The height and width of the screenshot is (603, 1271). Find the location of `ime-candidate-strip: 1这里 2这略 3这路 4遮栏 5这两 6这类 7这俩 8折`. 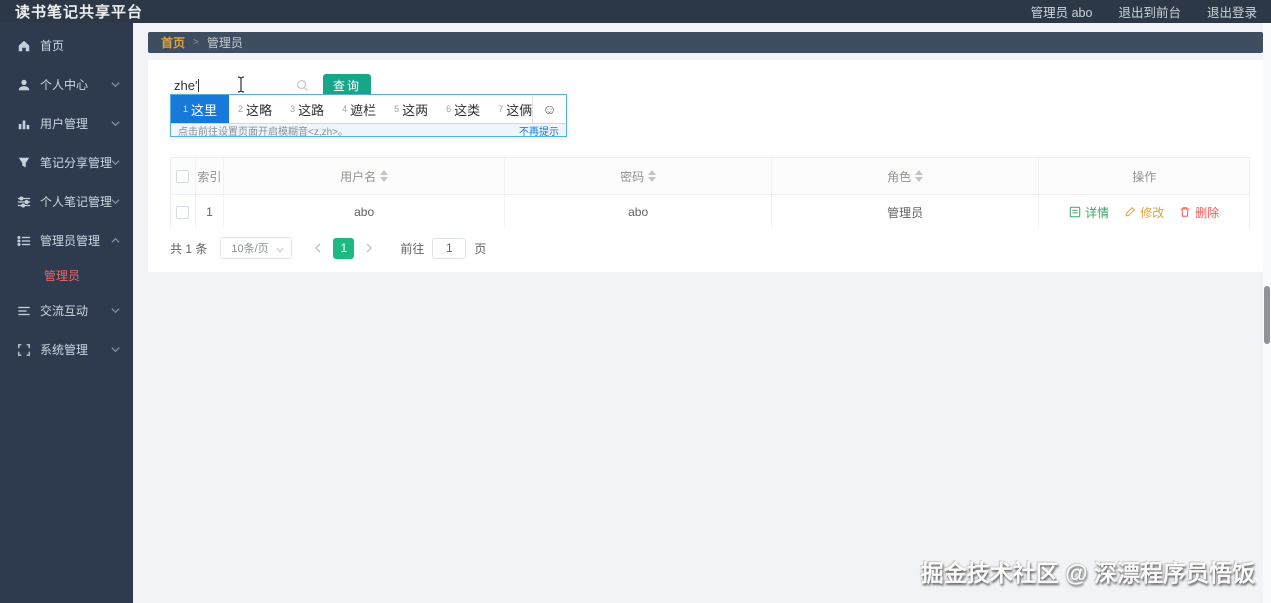

ime-candidate-strip: 1这里 2这略 3这路 4遮栏 5这两 6这类 7这俩 8折 is located at coordinates (351, 109).